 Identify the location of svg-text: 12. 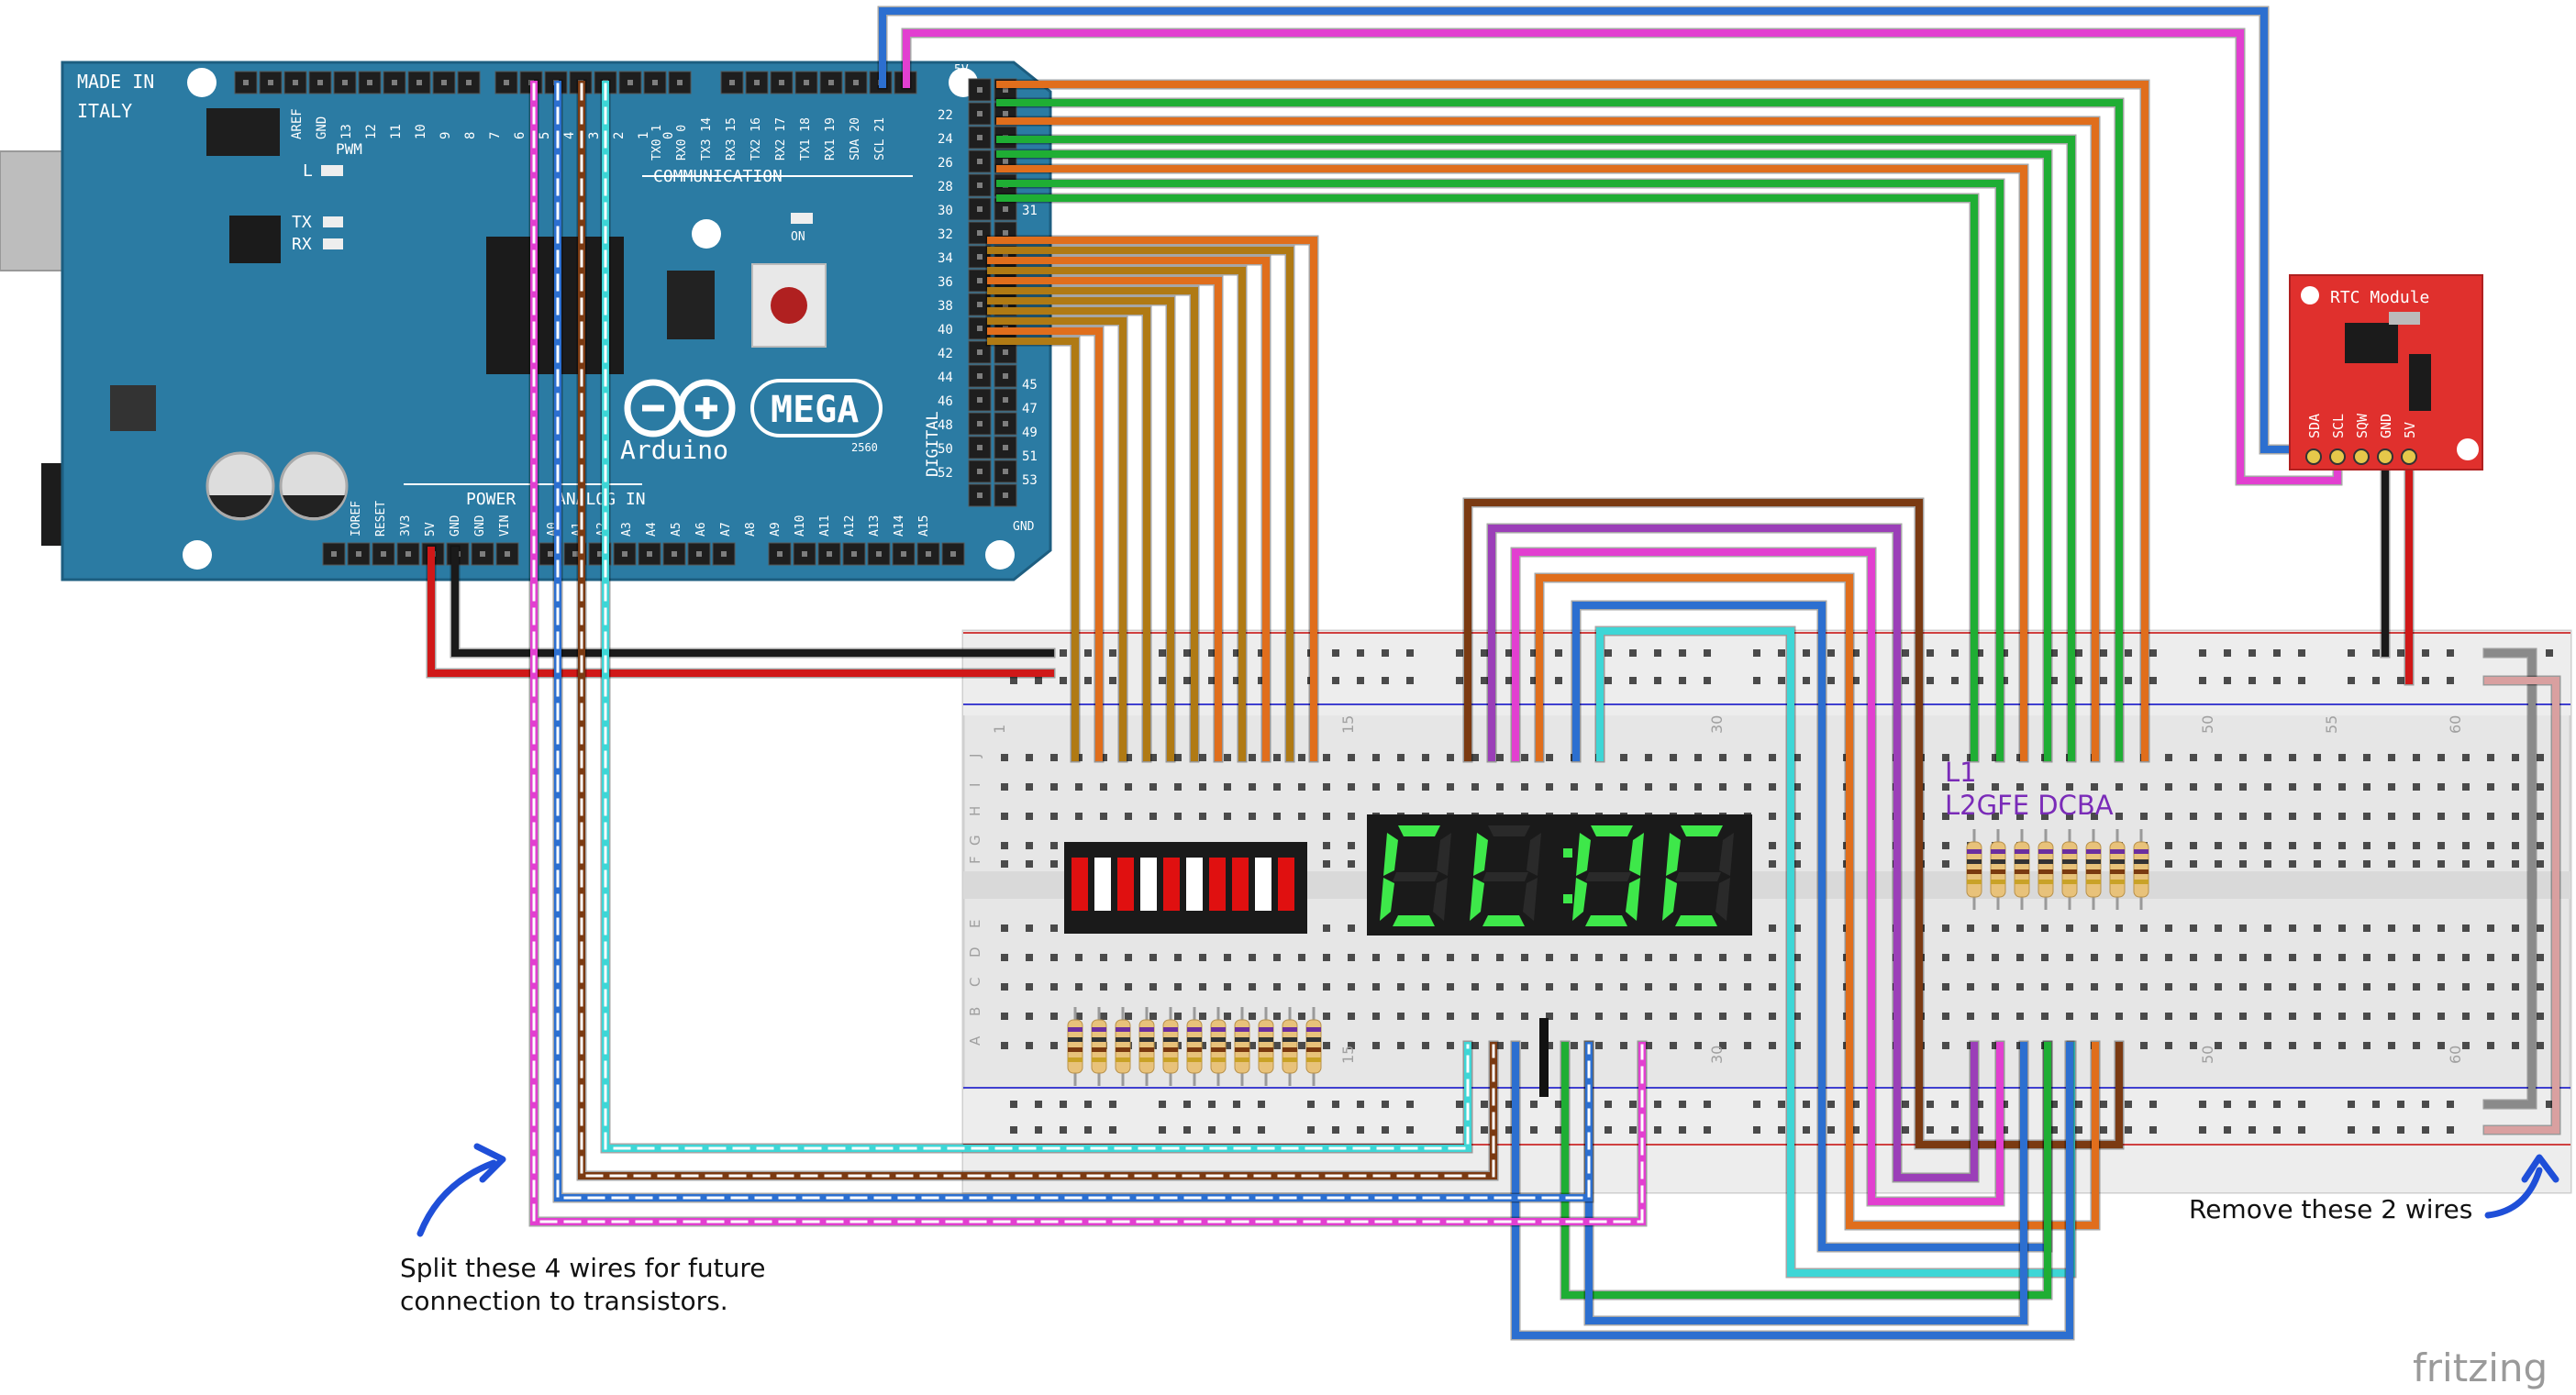
(371, 131).